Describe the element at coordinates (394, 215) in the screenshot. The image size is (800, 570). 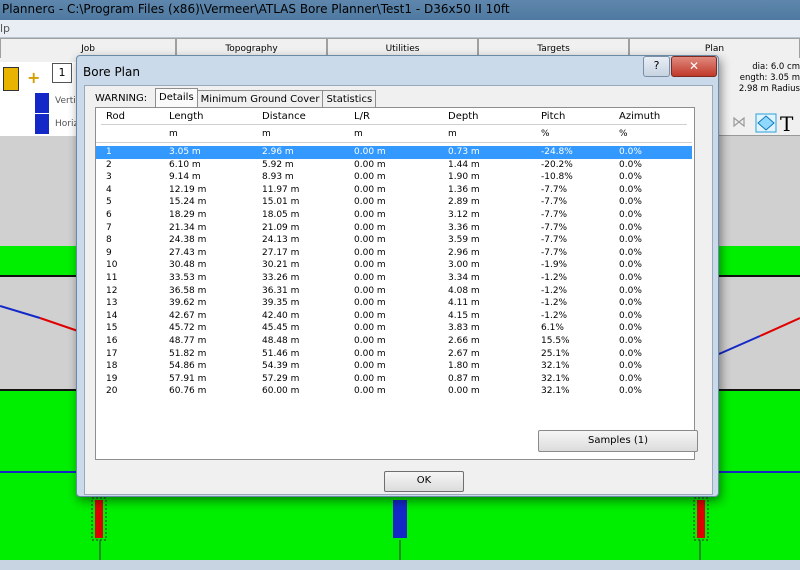
I see `table-row: 6 18.29 m 18.05 m 0.00 m 3.12 m -7.7% 0.0%` at that location.